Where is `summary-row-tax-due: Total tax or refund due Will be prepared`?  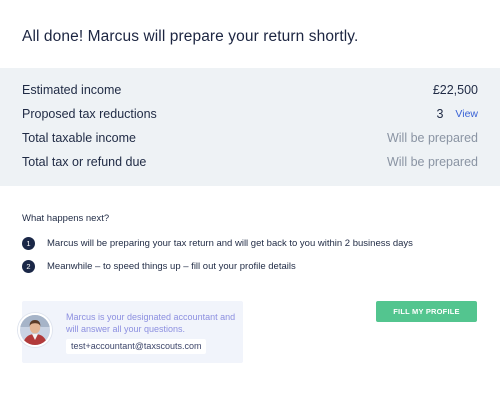
summary-row-tax-due: Total tax or refund due Will be prepared is located at coordinates (250, 162).